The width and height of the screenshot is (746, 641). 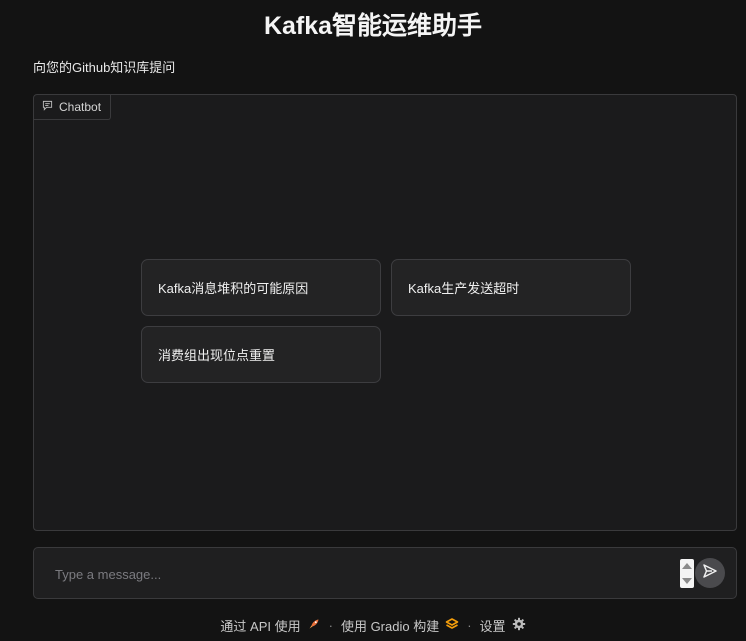 What do you see at coordinates (373, 26) in the screenshot?
I see `page-title: Kafka智能运维助手` at bounding box center [373, 26].